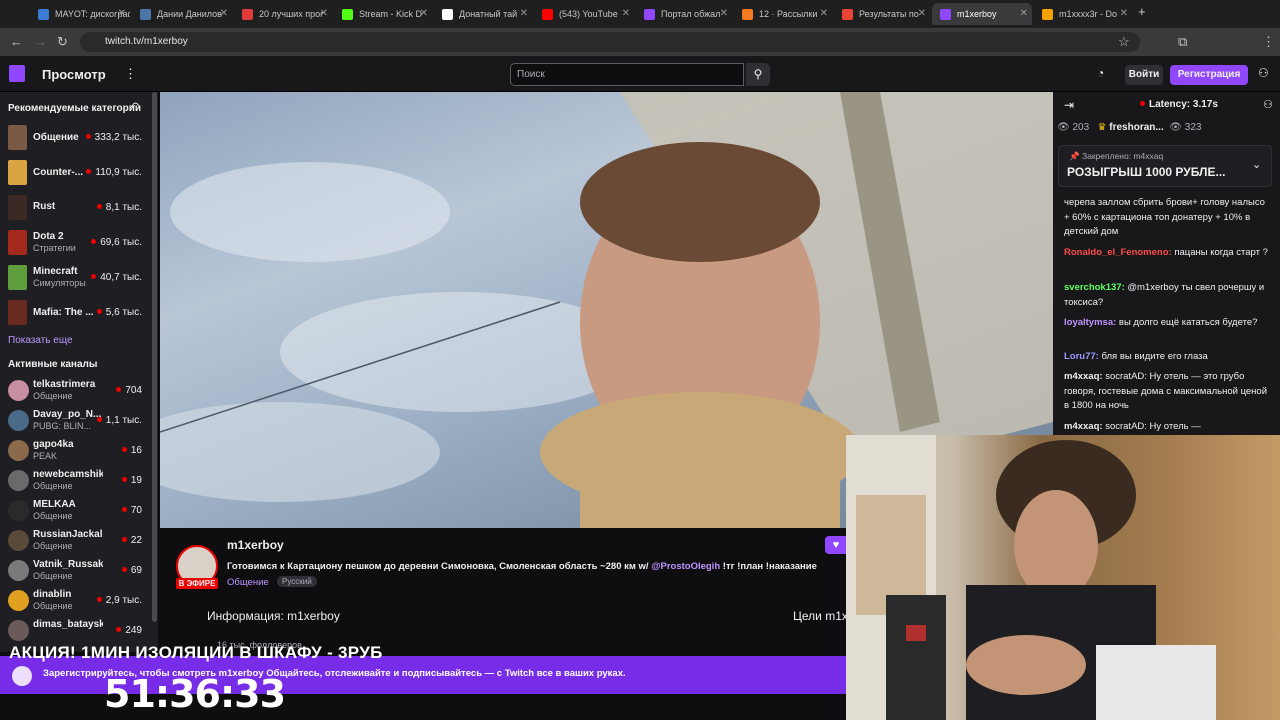 This screenshot has width=1280, height=720. What do you see at coordinates (383, 14) in the screenshot?
I see `browser-tab: Stream - Kick D ✕` at bounding box center [383, 14].